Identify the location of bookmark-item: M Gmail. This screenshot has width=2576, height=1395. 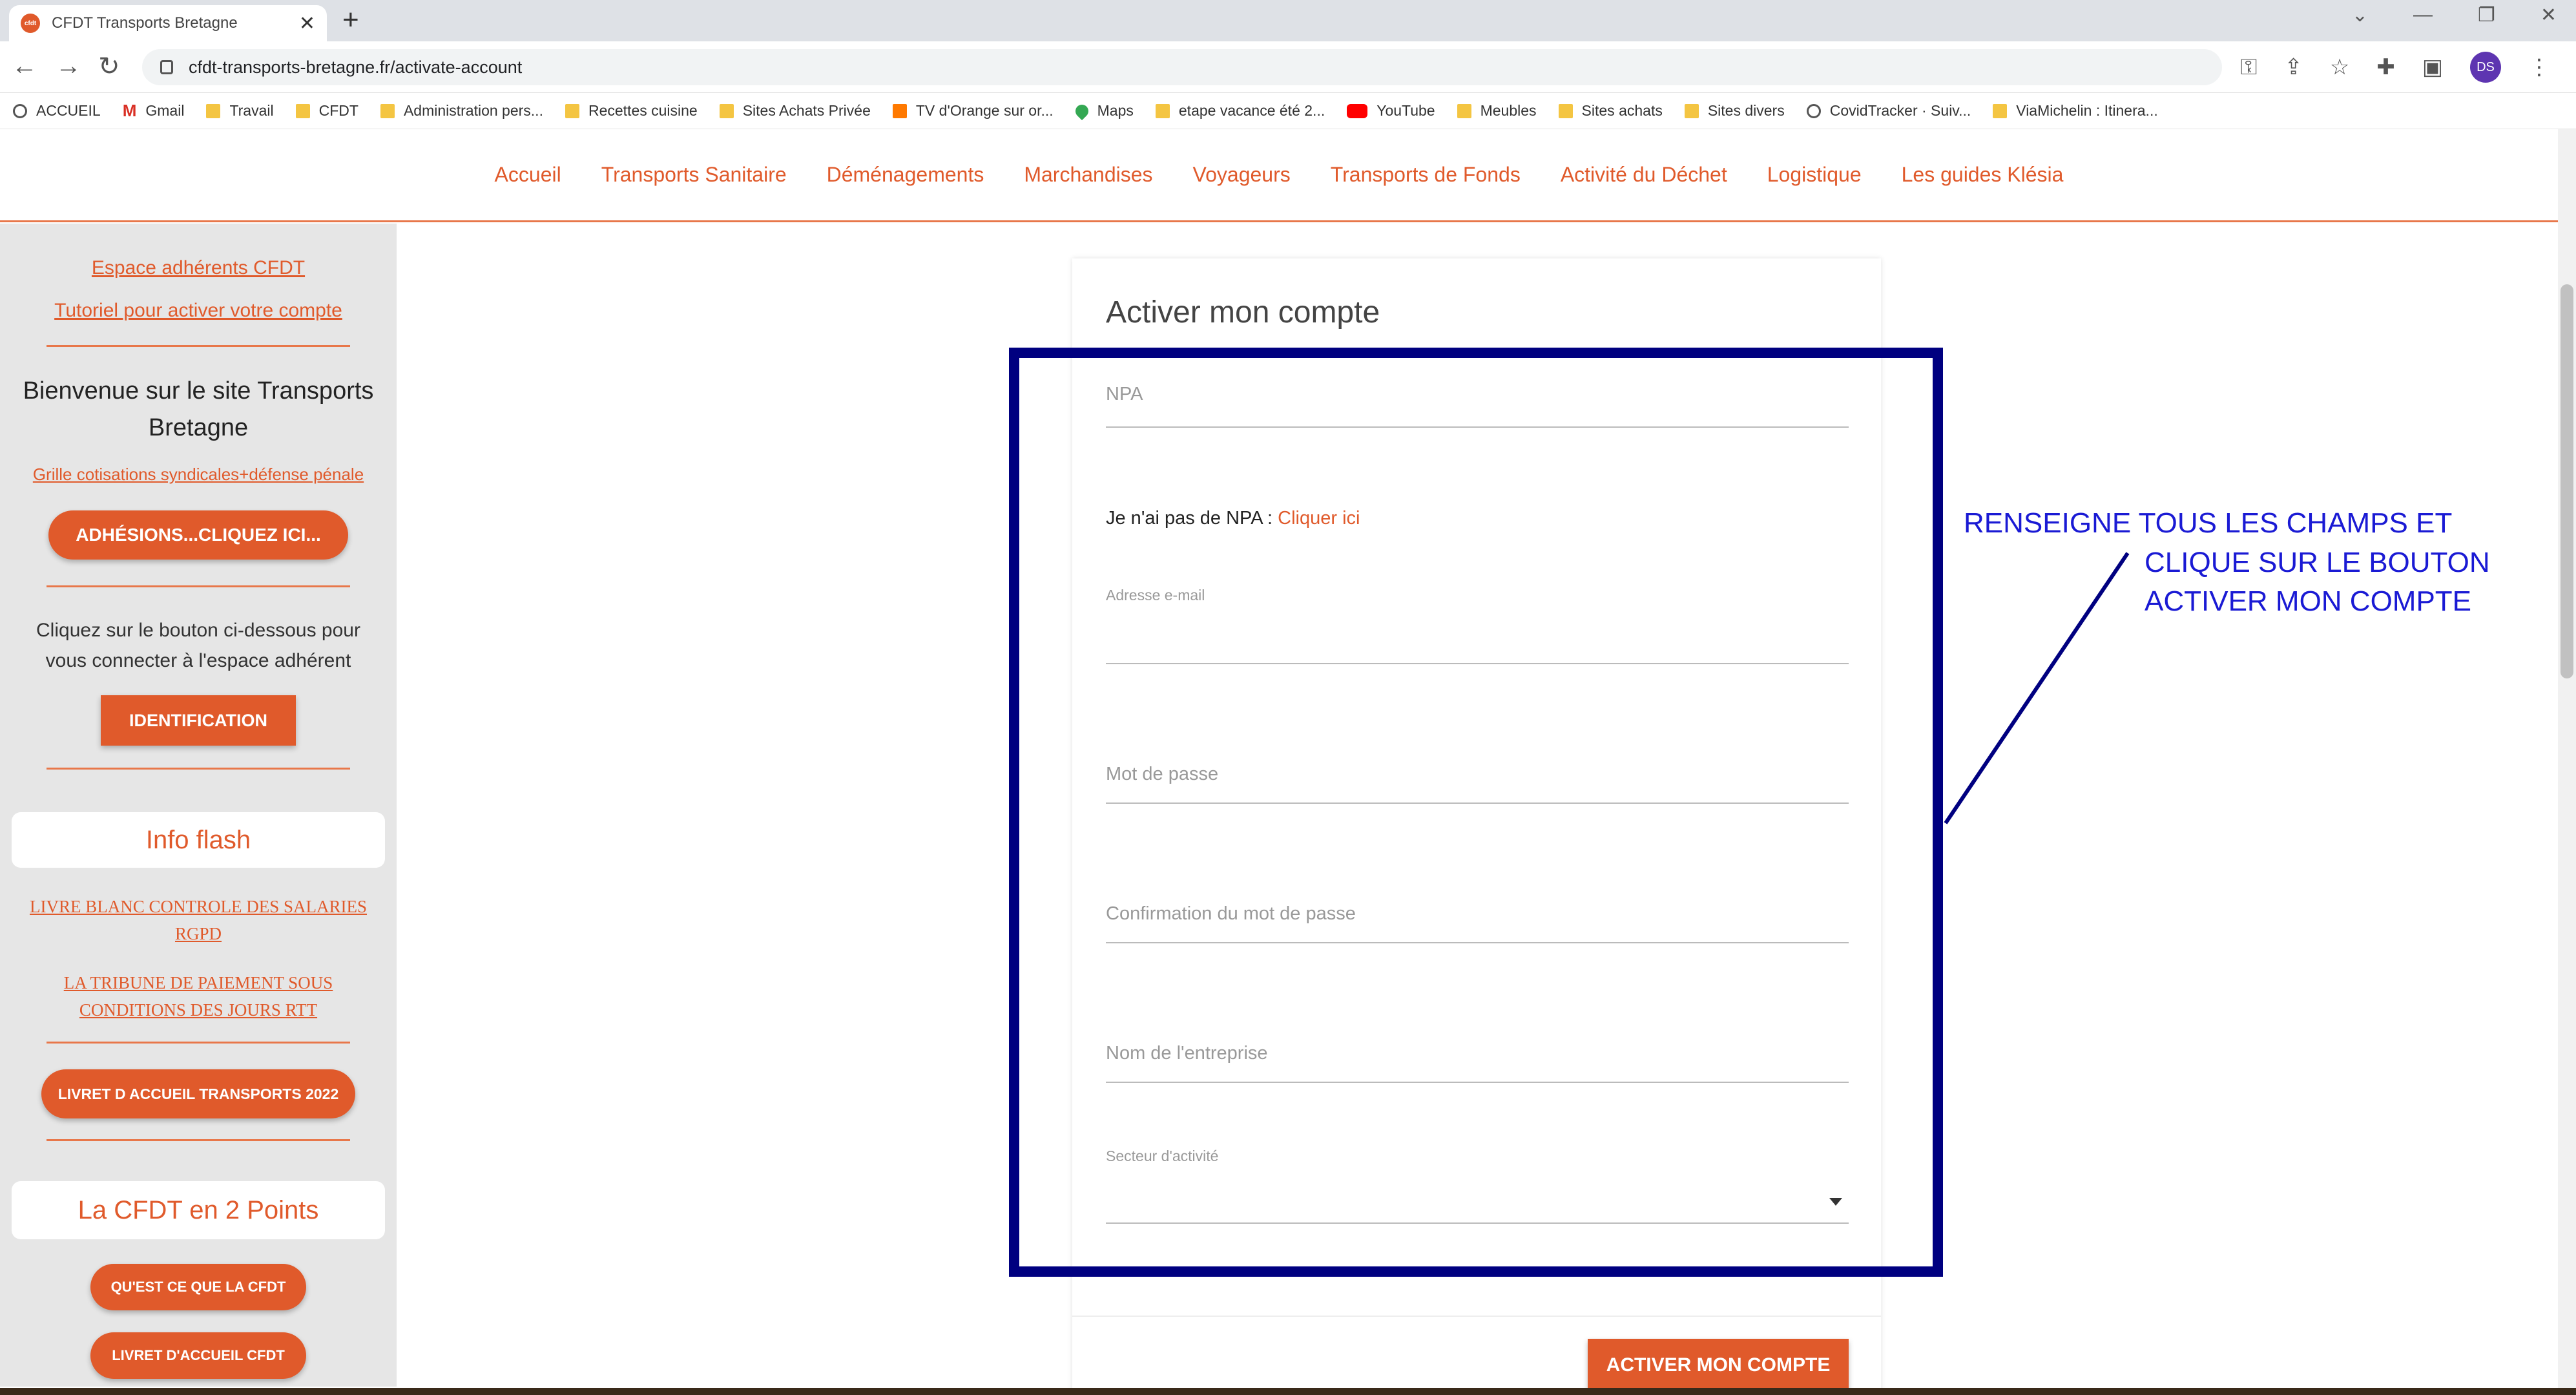
(154, 111).